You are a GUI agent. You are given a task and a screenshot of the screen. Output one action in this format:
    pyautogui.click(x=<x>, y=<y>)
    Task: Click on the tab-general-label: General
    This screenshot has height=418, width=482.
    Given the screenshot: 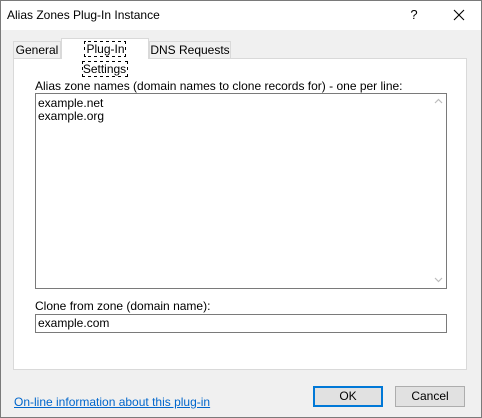 What is the action you would take?
    pyautogui.click(x=37, y=50)
    